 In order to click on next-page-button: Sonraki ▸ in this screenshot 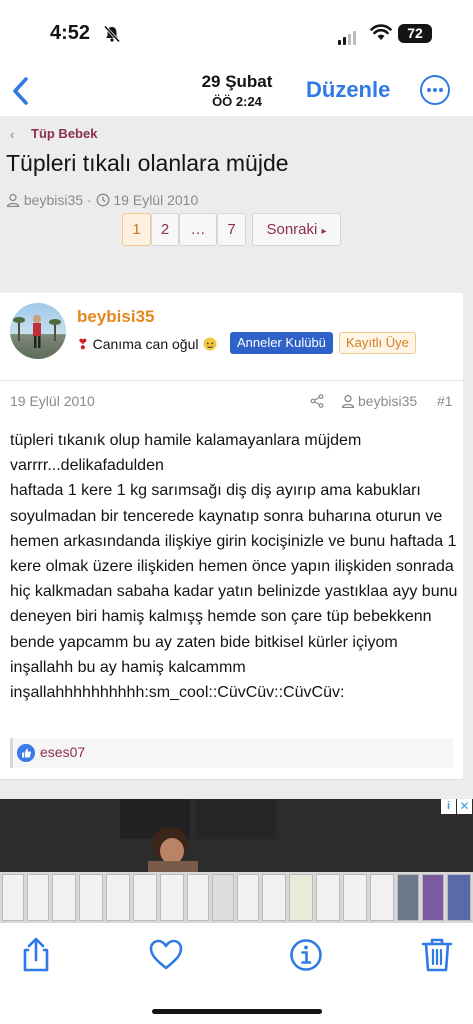, I will do `click(296, 229)`.